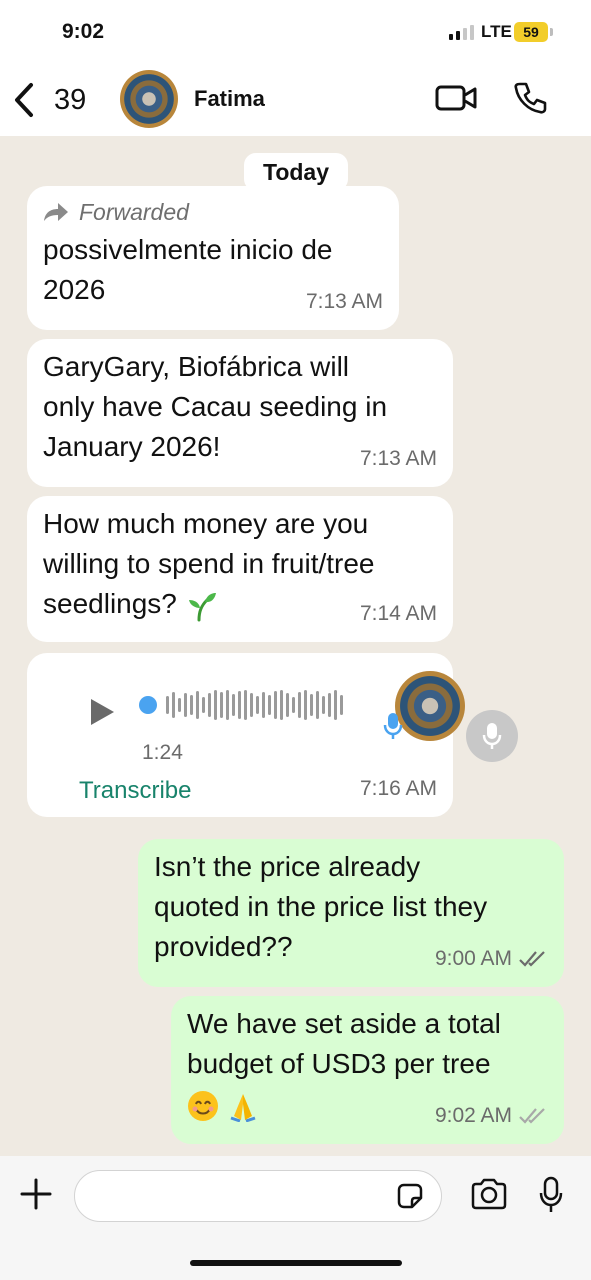 This screenshot has height=1280, width=591. I want to click on video-camera-icon, so click(456, 98).